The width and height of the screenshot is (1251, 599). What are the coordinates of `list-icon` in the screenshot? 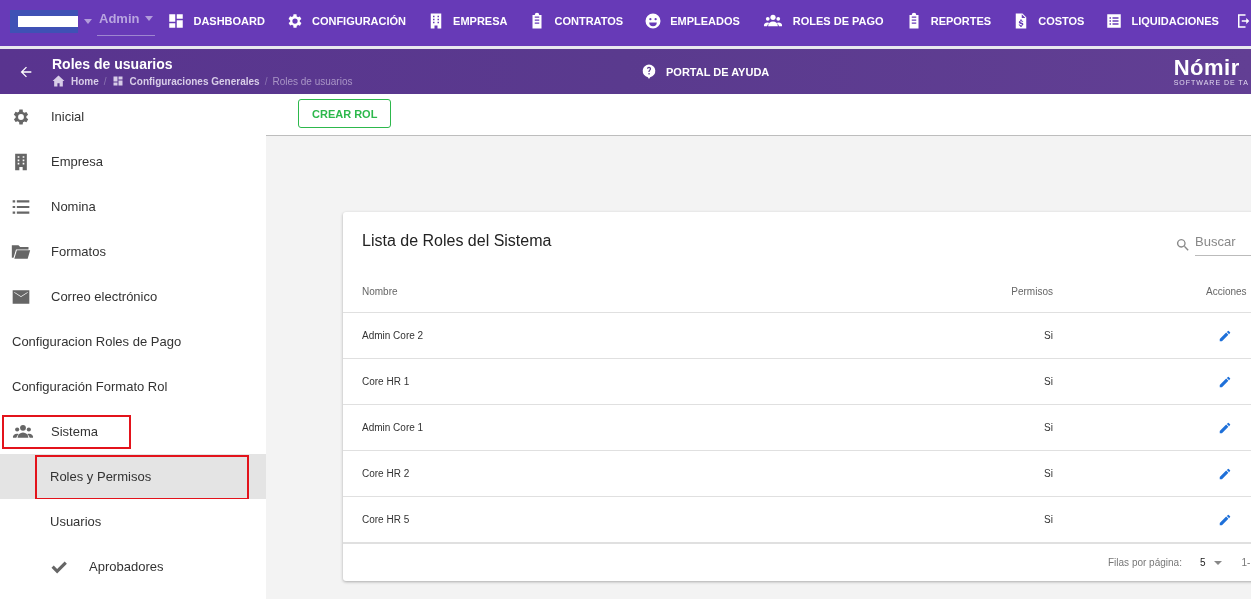 It's located at (1114, 21).